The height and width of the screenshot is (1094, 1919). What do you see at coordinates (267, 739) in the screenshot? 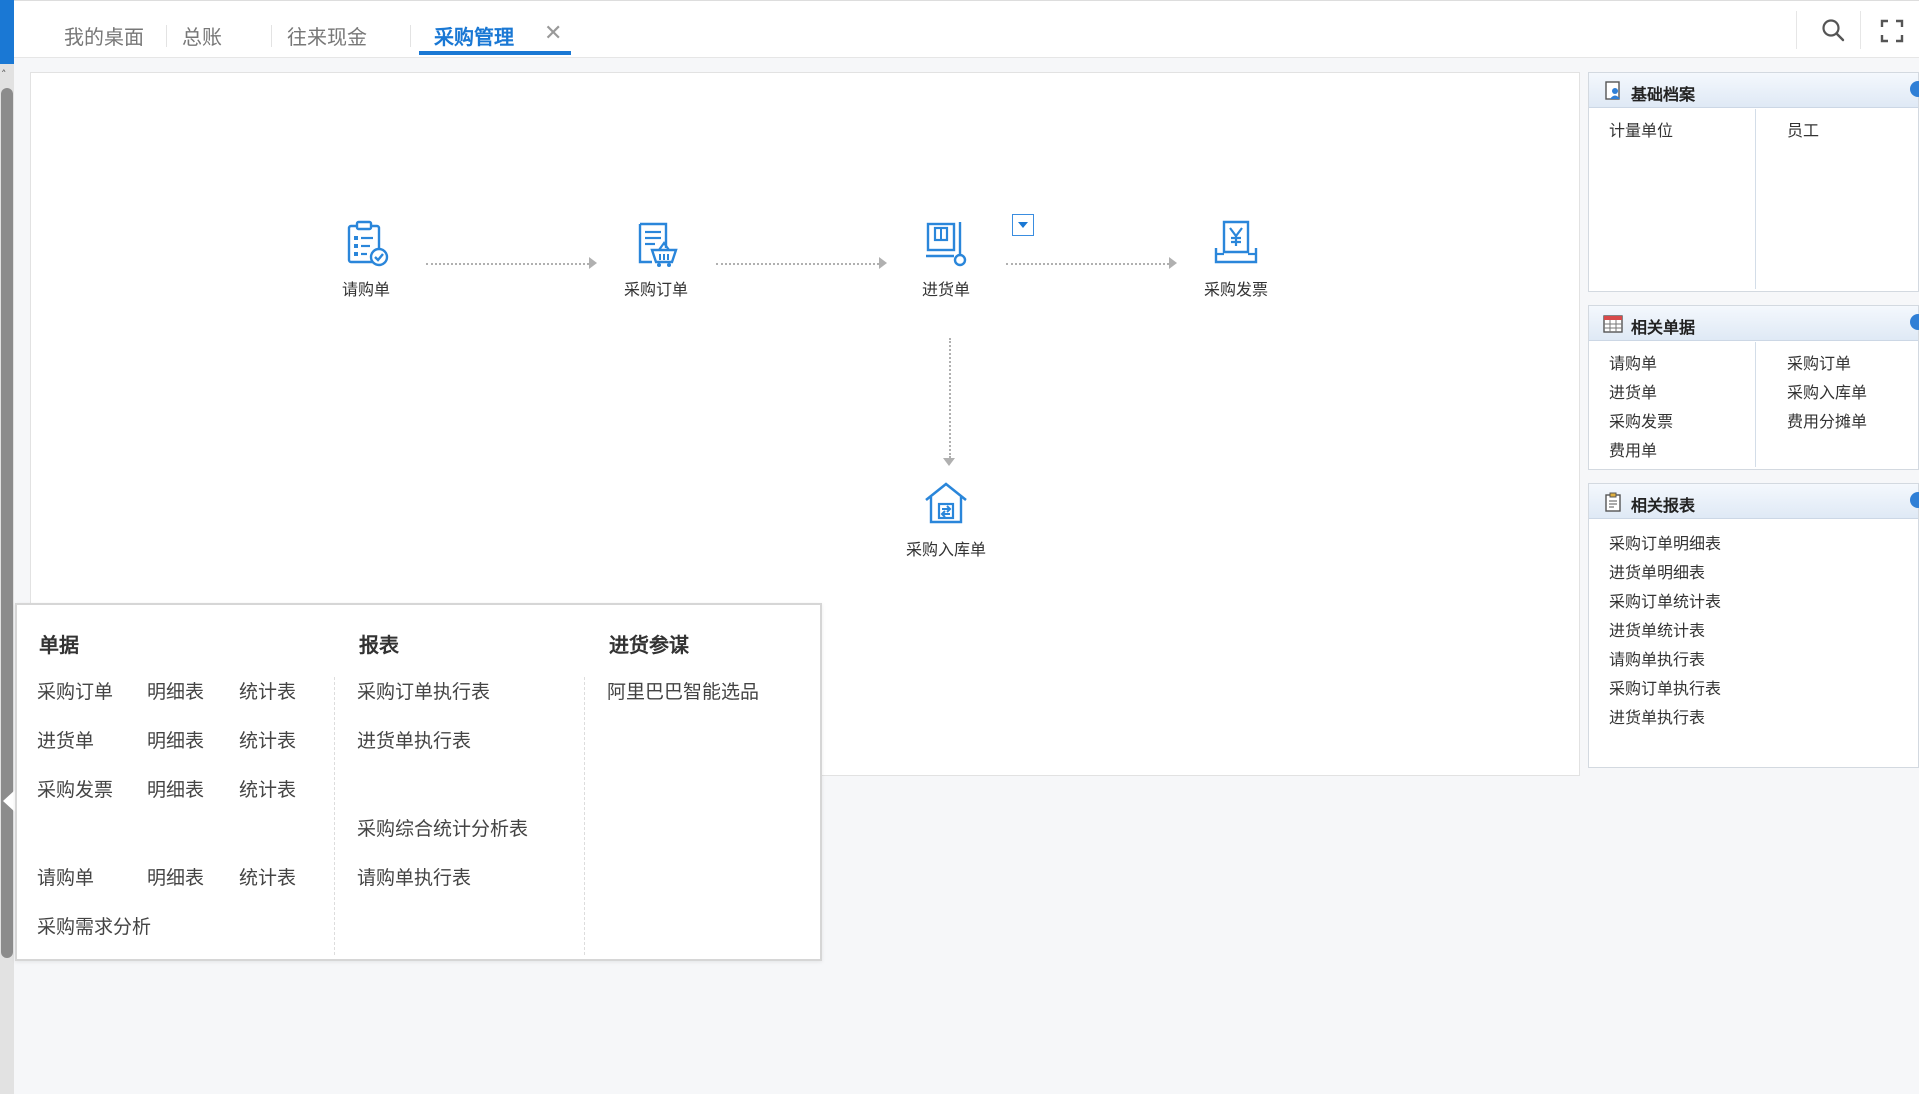
I see `menu-receipt-stats: 统计表` at bounding box center [267, 739].